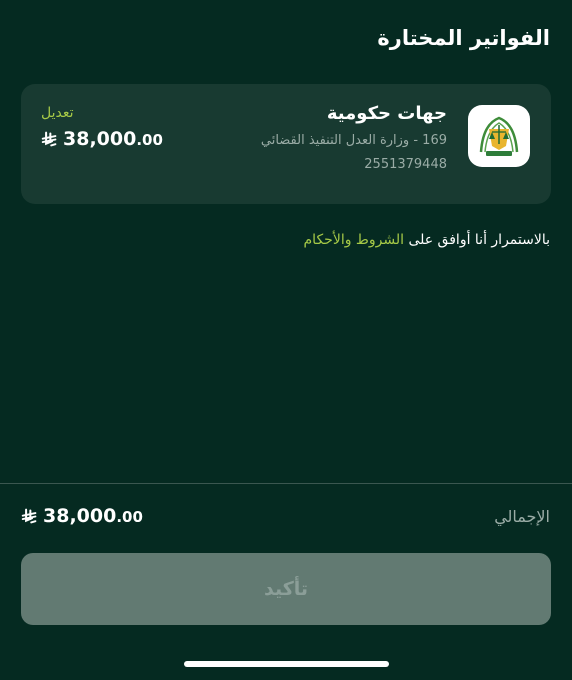 The image size is (572, 680). I want to click on total-amount-cents: .00, so click(129, 517).